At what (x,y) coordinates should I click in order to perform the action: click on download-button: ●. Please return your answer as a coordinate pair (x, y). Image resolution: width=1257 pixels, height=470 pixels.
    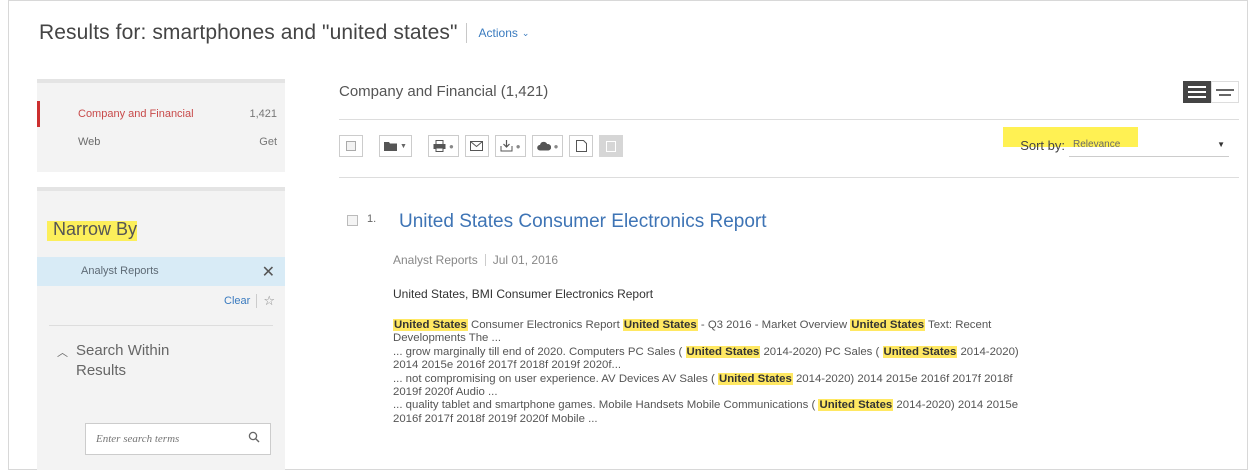
    Looking at the image, I should click on (510, 146).